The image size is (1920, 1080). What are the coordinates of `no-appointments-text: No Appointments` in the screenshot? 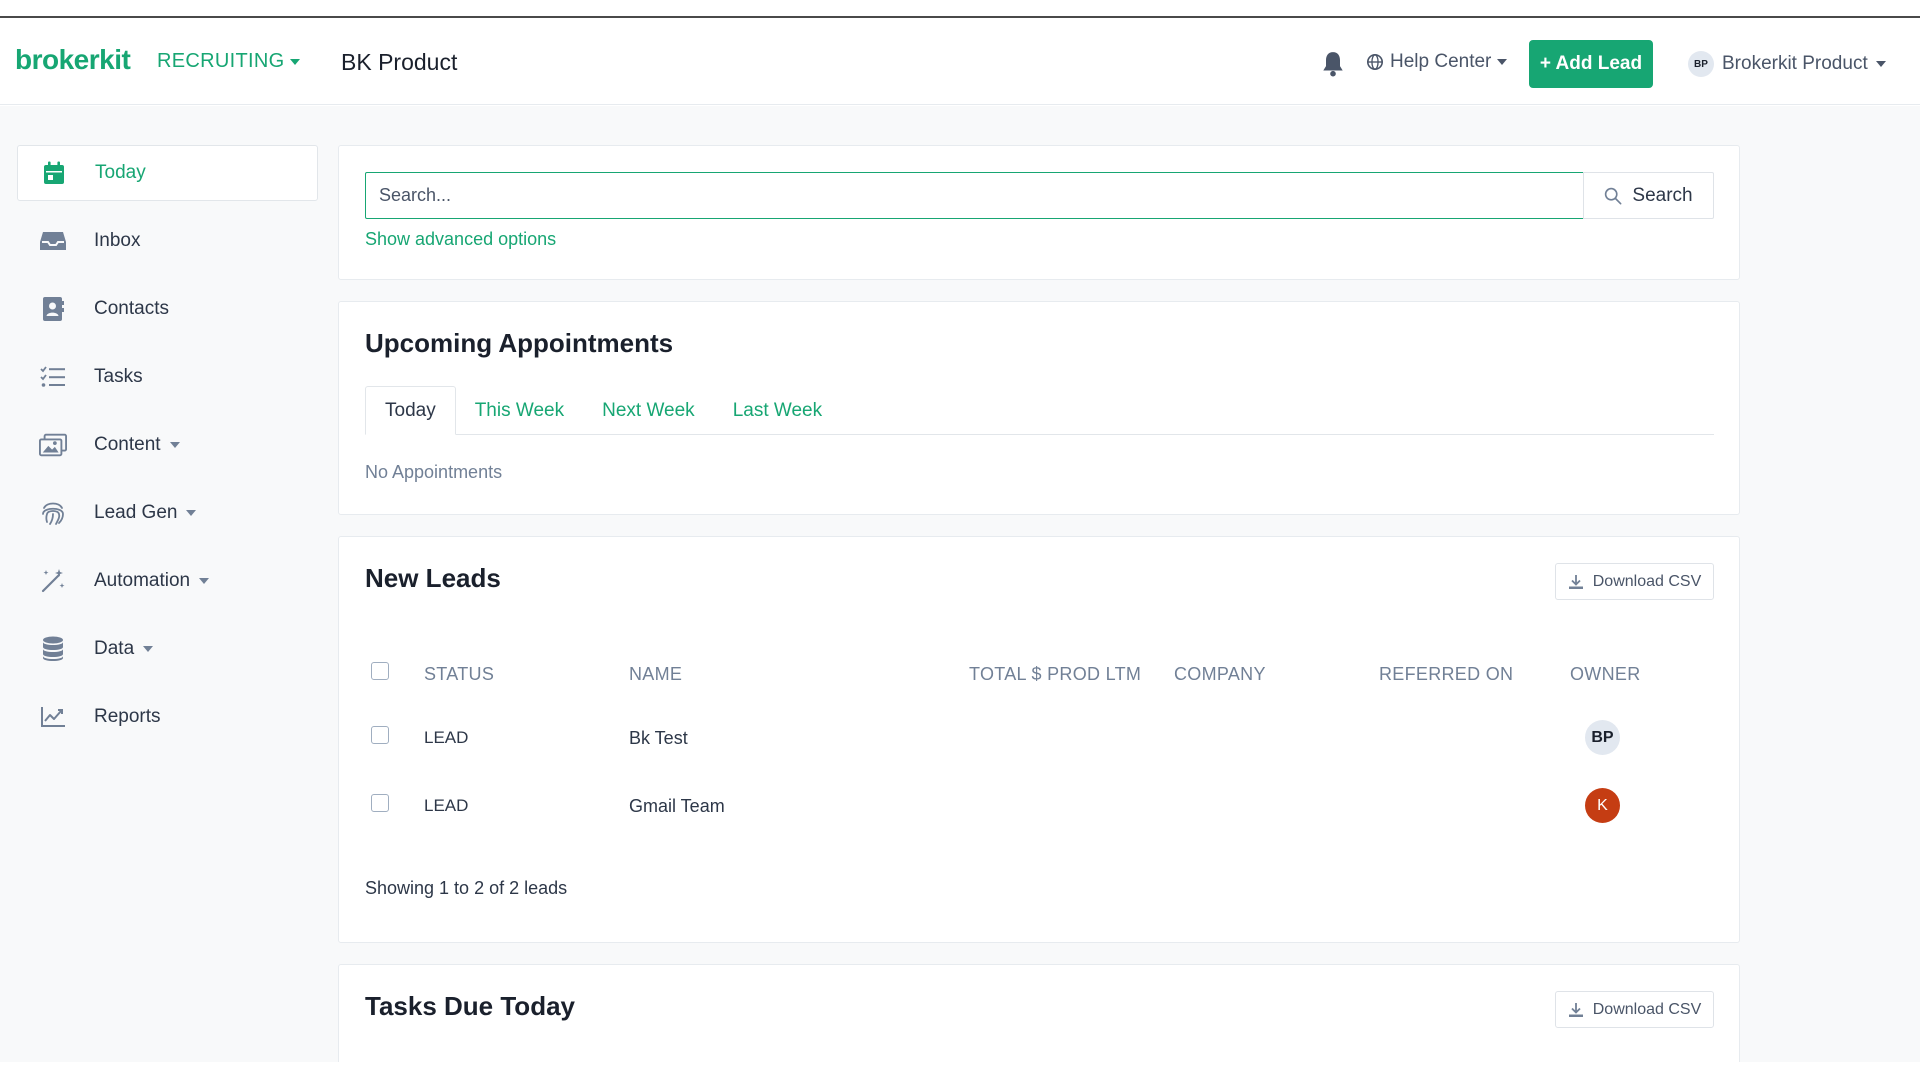 It's located at (434, 472).